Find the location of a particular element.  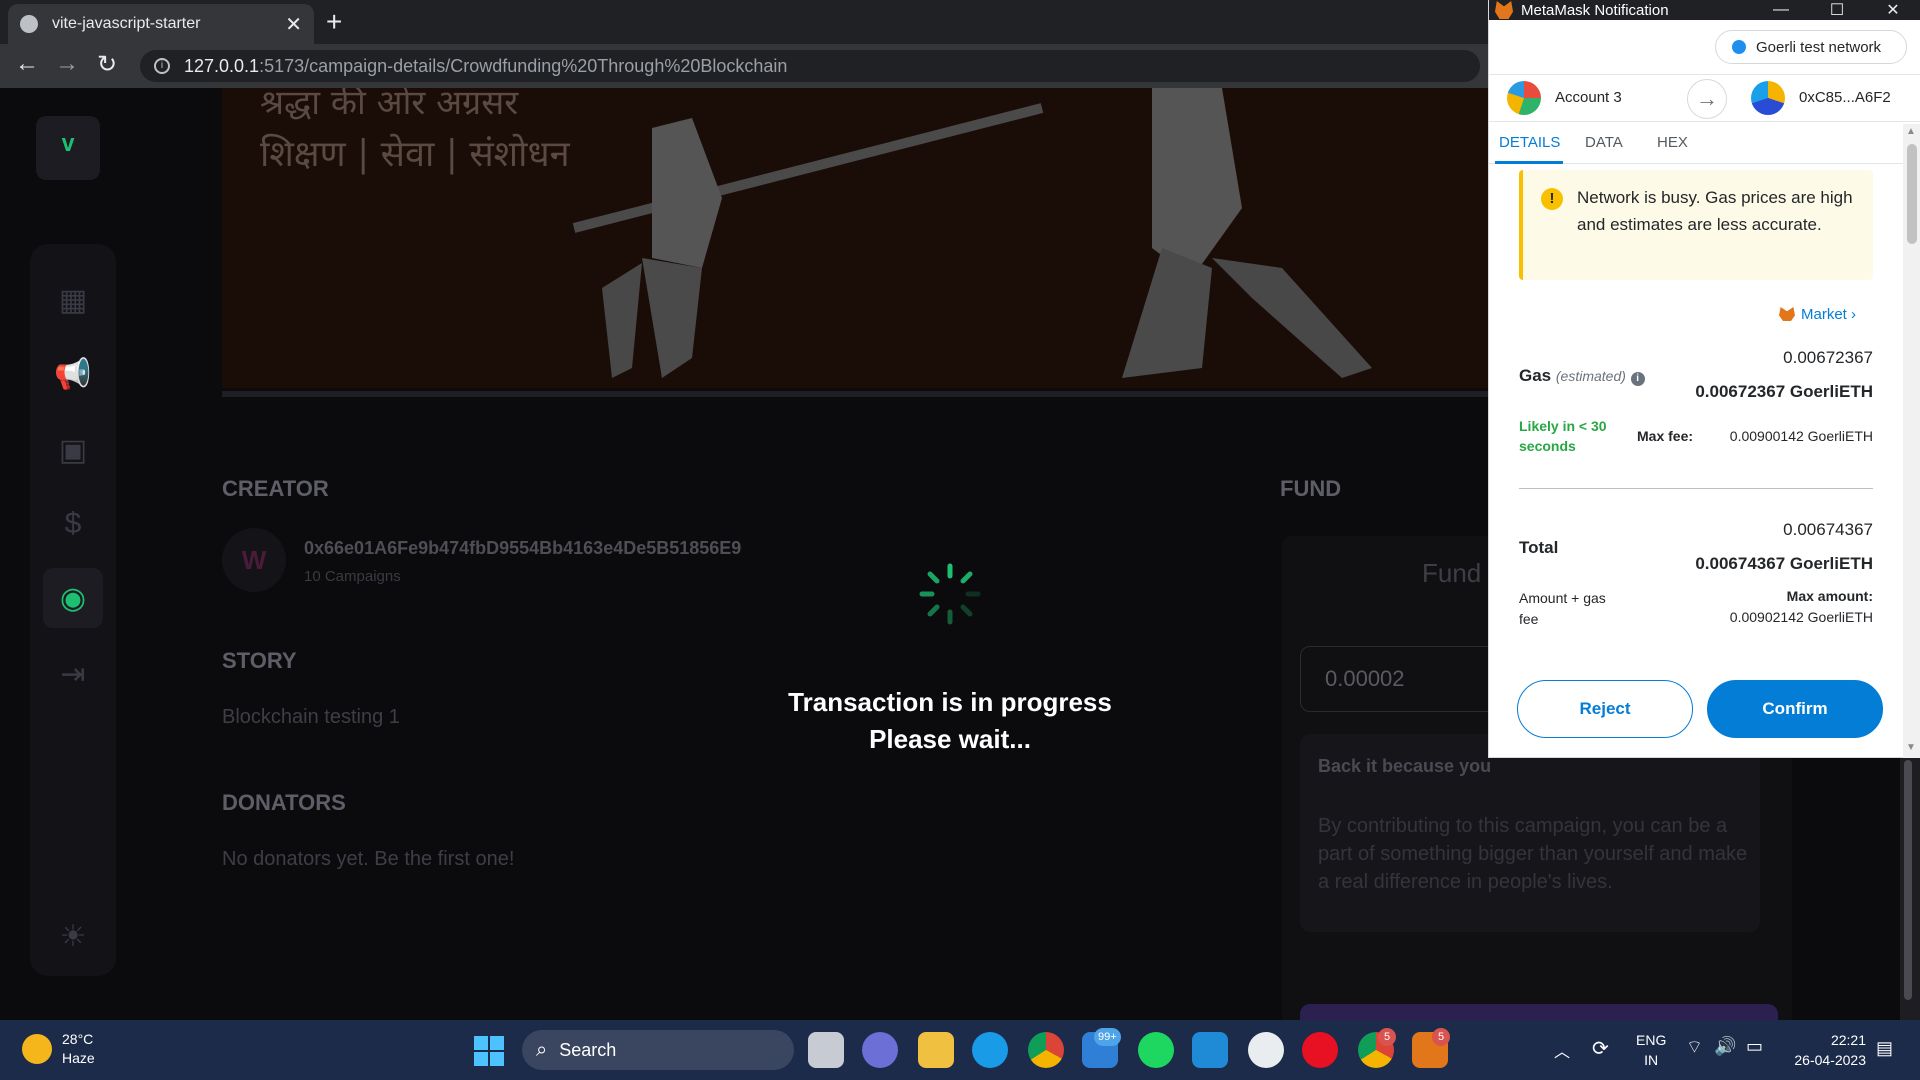

task-view-icon is located at coordinates (826, 1050).